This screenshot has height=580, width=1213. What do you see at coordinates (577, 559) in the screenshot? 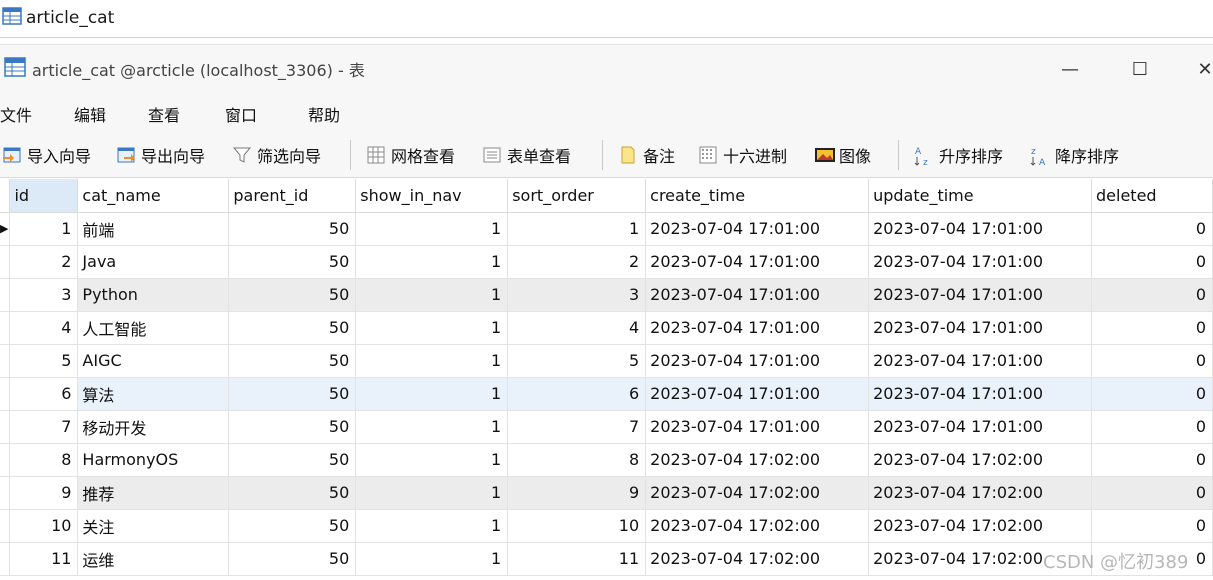
I see `cell-sort-order: 11` at bounding box center [577, 559].